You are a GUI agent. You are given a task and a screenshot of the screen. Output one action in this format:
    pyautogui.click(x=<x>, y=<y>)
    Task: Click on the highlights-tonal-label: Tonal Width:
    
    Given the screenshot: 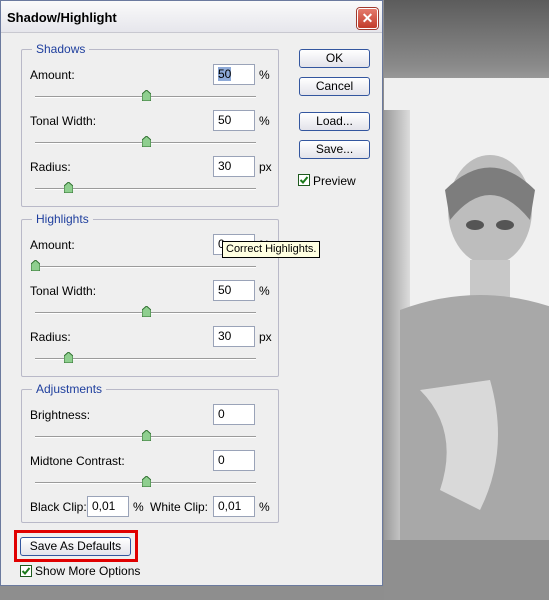 What is the action you would take?
    pyautogui.click(x=63, y=291)
    